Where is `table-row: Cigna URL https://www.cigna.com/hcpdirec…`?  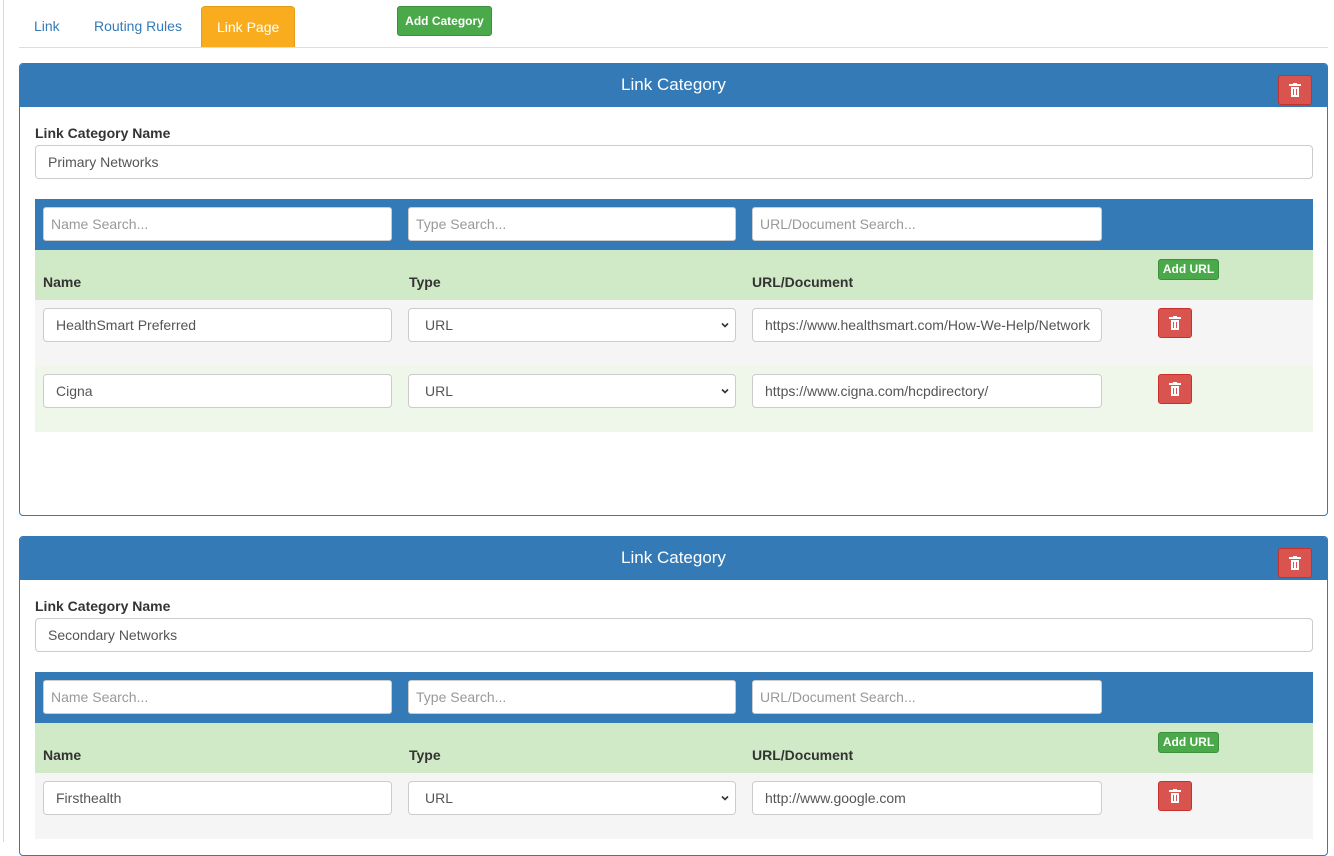
table-row: Cigna URL https://www.cigna.com/hcpdirec… is located at coordinates (674, 399).